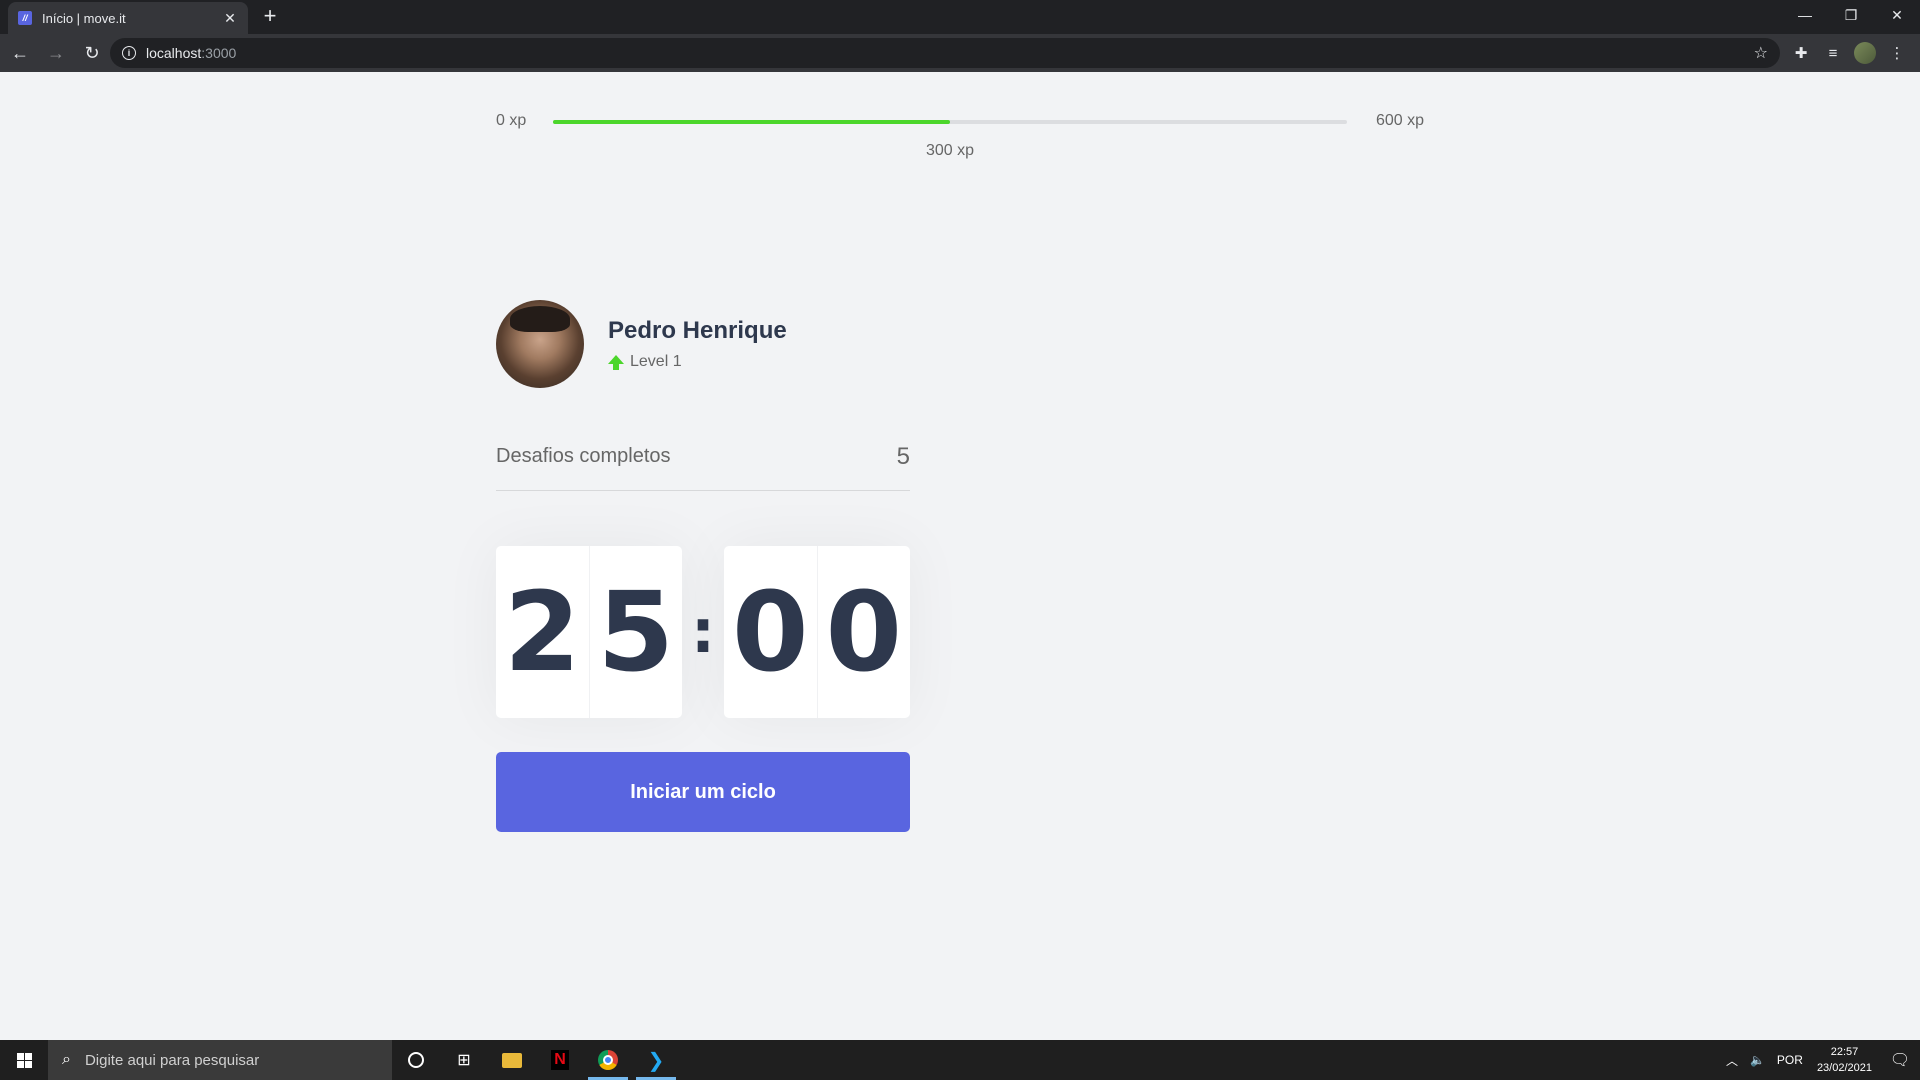 The width and height of the screenshot is (1920, 1080). Describe the element at coordinates (1805, 15) in the screenshot. I see `minimize-icon: —` at that location.